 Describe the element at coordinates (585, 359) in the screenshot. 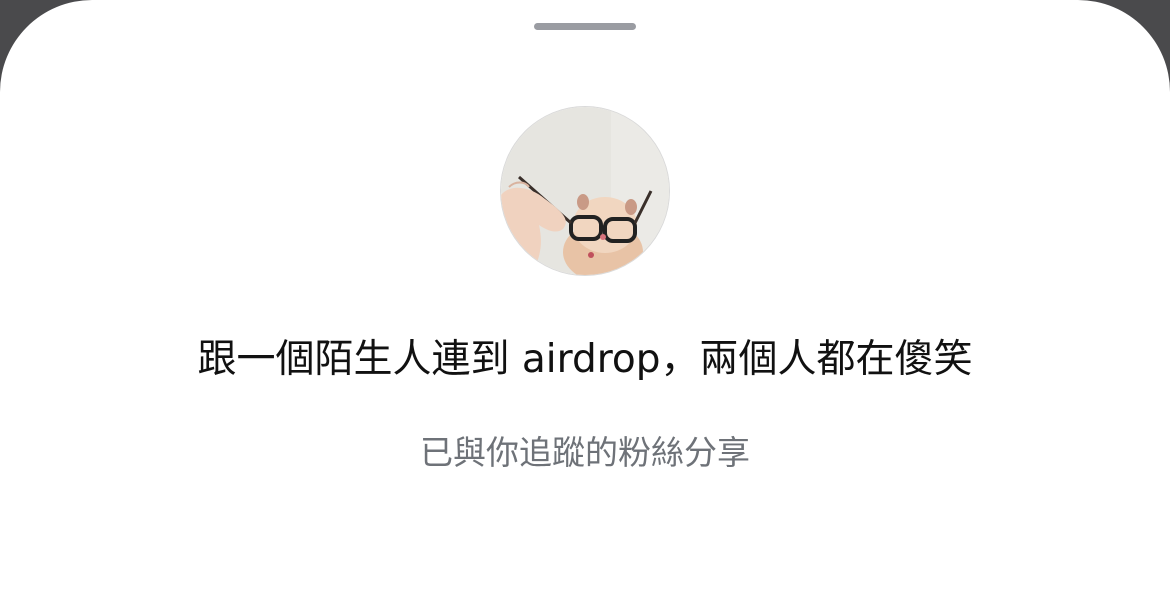

I see `post-caption: 跟一個陌生人連到 airdrop，兩個人都在傻笑` at that location.